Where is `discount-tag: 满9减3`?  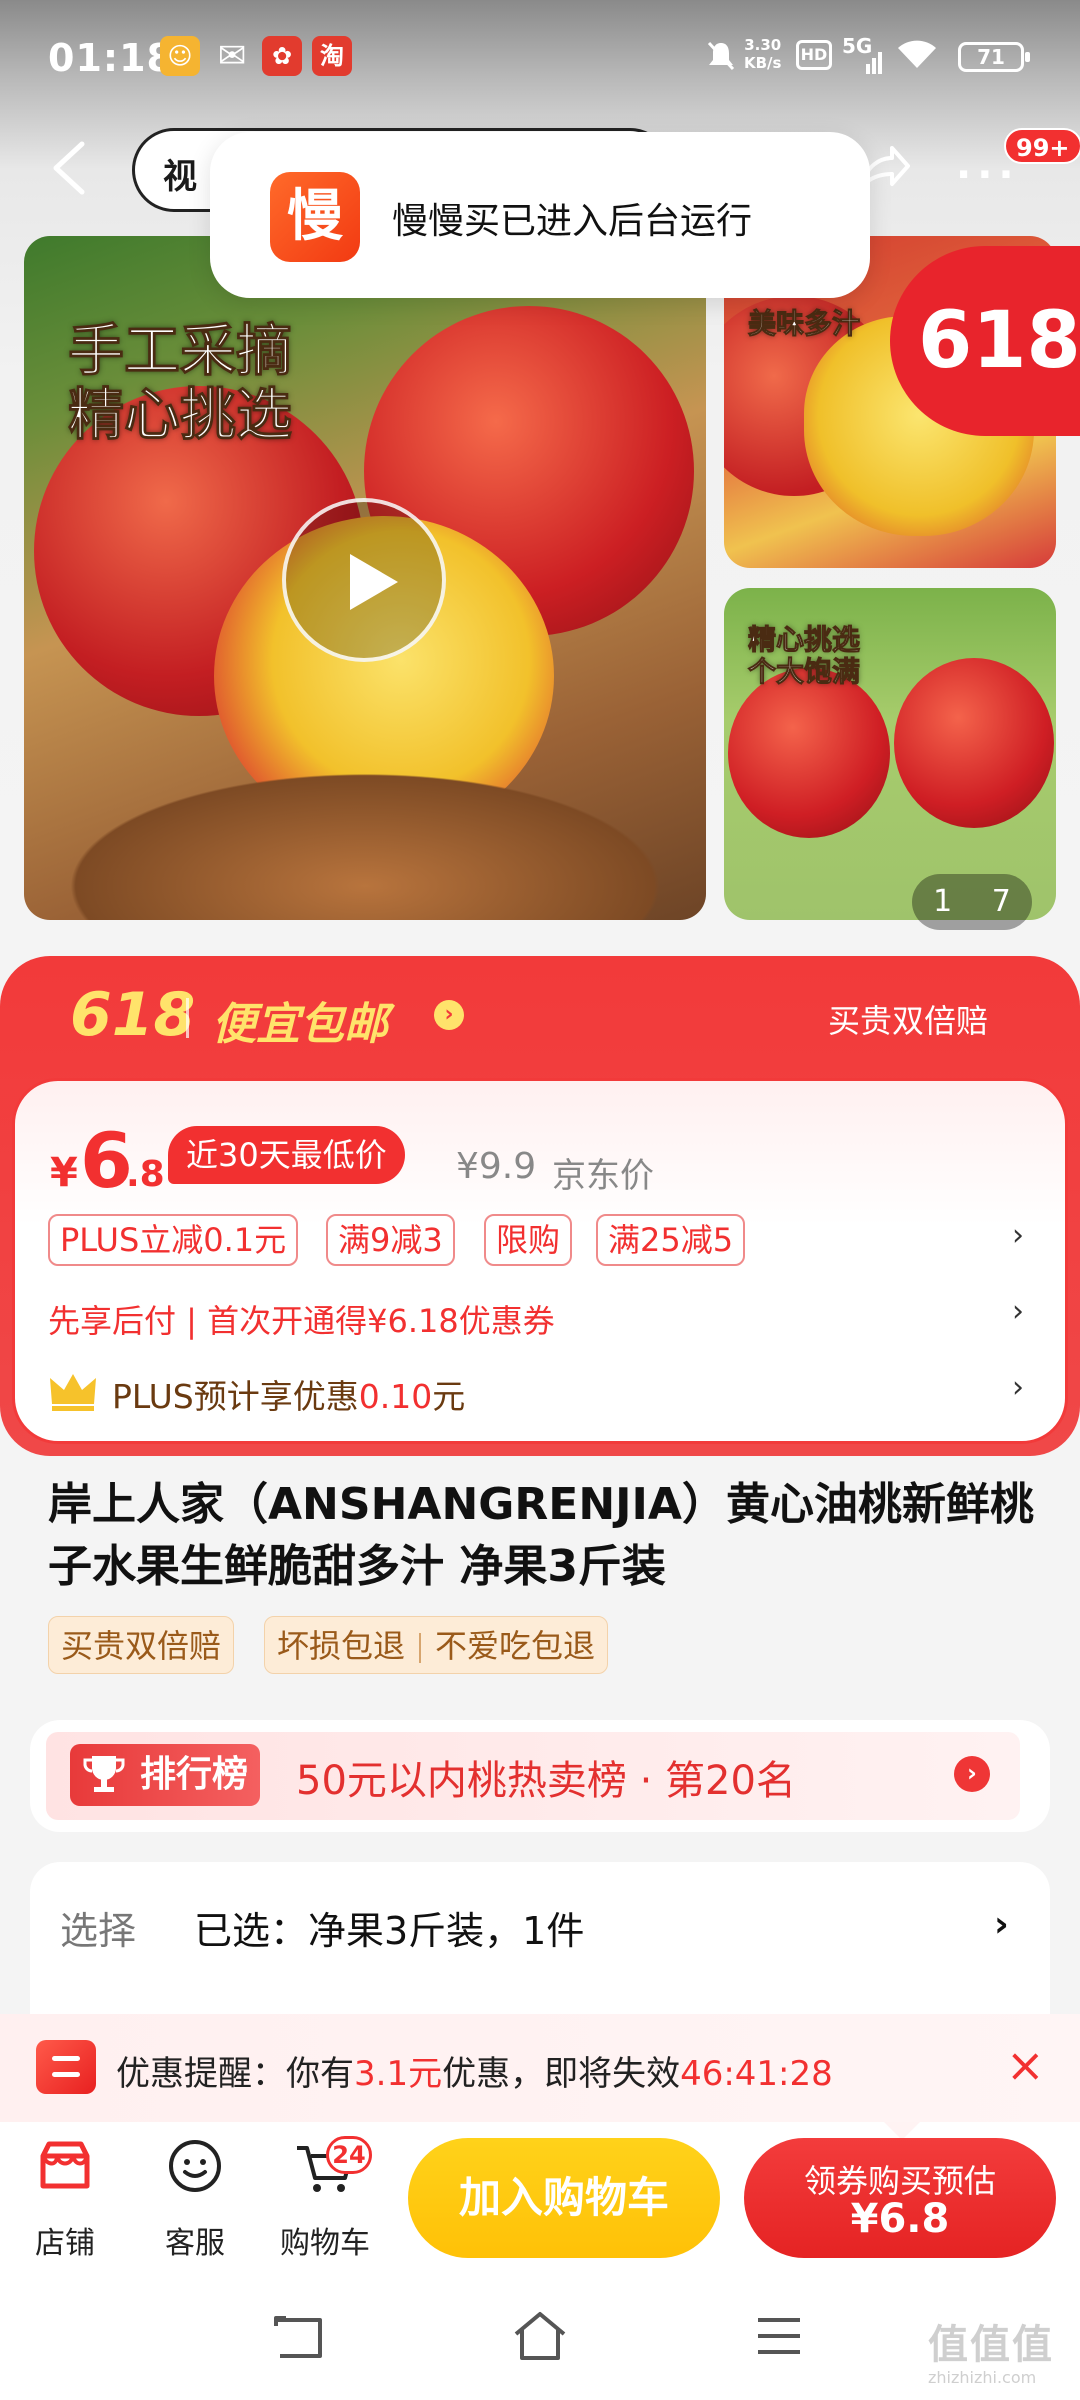 discount-tag: 满9减3 is located at coordinates (390, 1240).